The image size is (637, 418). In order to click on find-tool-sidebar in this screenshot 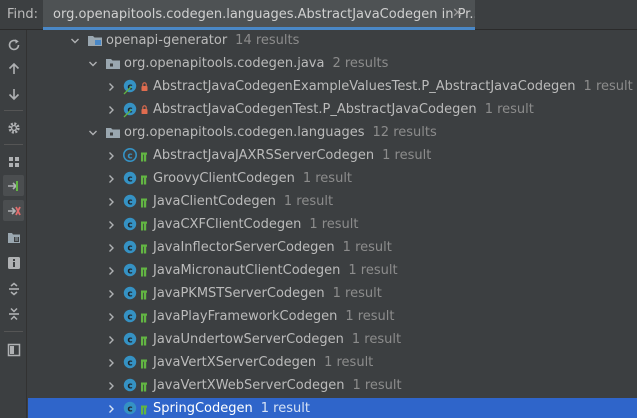, I will do `click(13, 224)`.